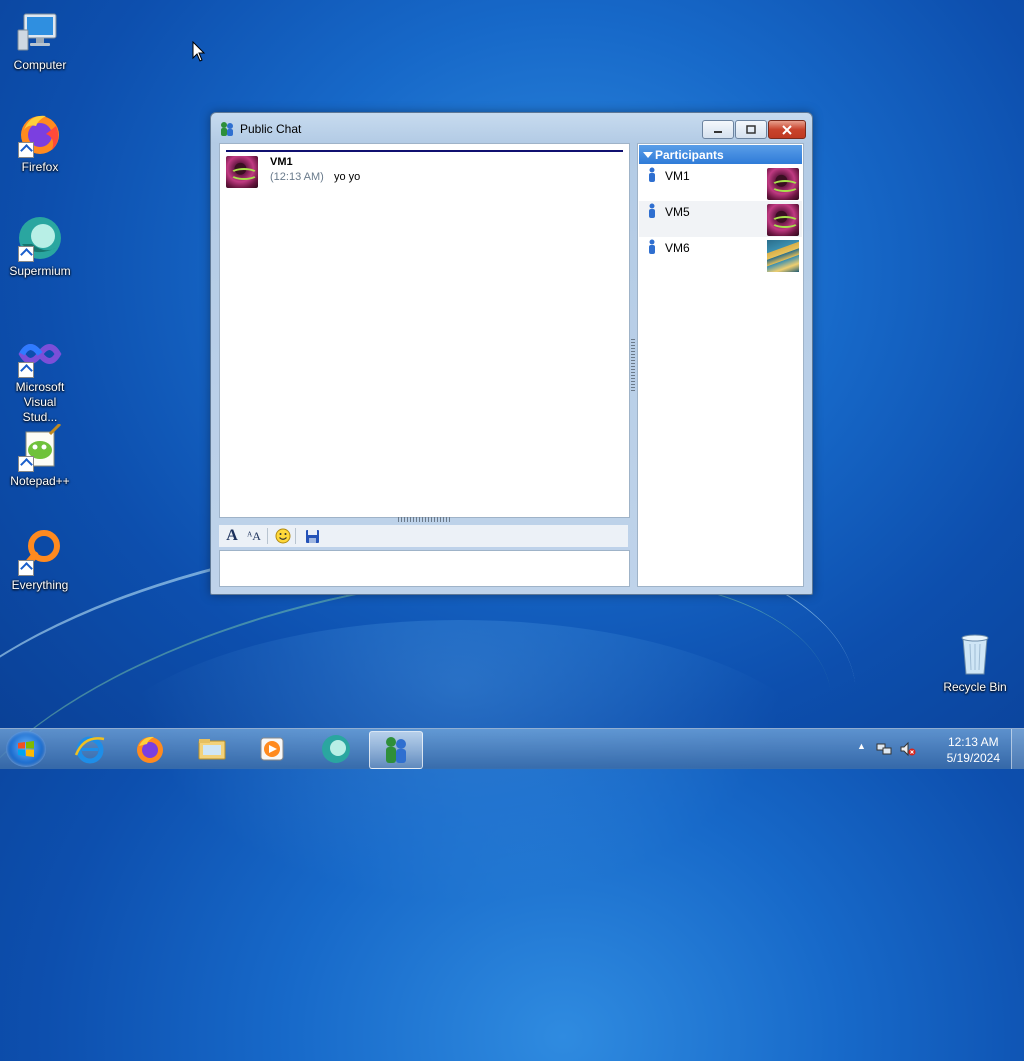 The height and width of the screenshot is (1061, 1024). What do you see at coordinates (424, 330) in the screenshot?
I see `chat-messages-pane: VM1 (12:13 AM) yo yo` at bounding box center [424, 330].